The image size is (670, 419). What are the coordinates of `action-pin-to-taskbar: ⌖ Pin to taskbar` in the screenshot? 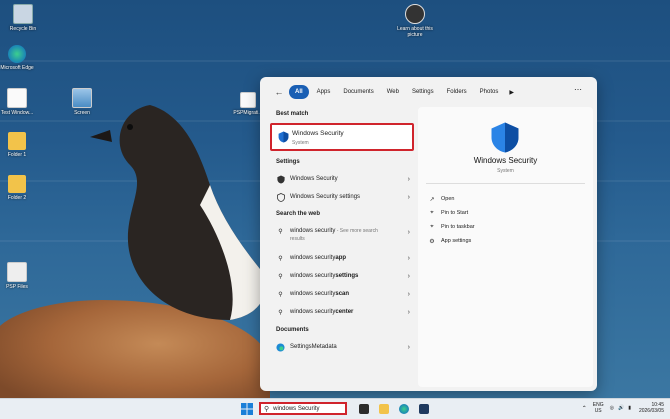 It's located at (451, 227).